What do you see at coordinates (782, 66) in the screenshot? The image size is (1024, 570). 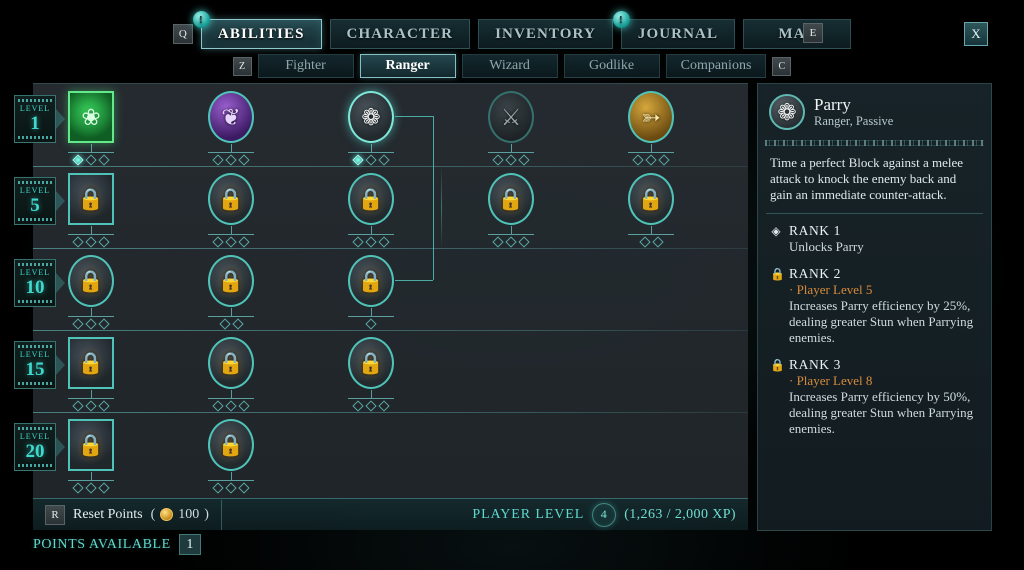 I see `key-hint-c: C` at bounding box center [782, 66].